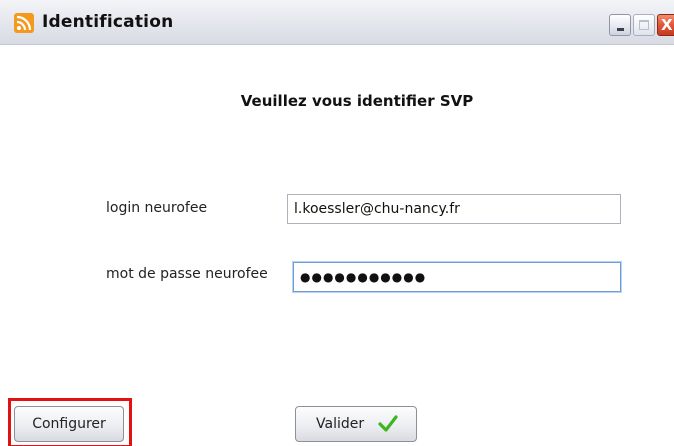  I want to click on minimize-icon, so click(620, 29).